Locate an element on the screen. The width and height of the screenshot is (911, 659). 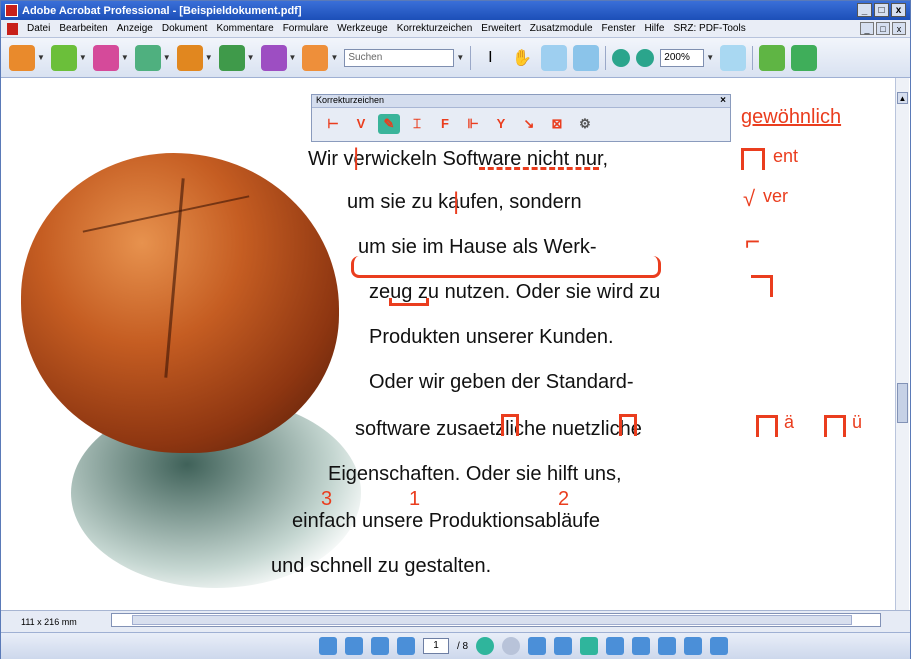
menu-plugins: Zusatzmodule is located at coordinates (561, 28).